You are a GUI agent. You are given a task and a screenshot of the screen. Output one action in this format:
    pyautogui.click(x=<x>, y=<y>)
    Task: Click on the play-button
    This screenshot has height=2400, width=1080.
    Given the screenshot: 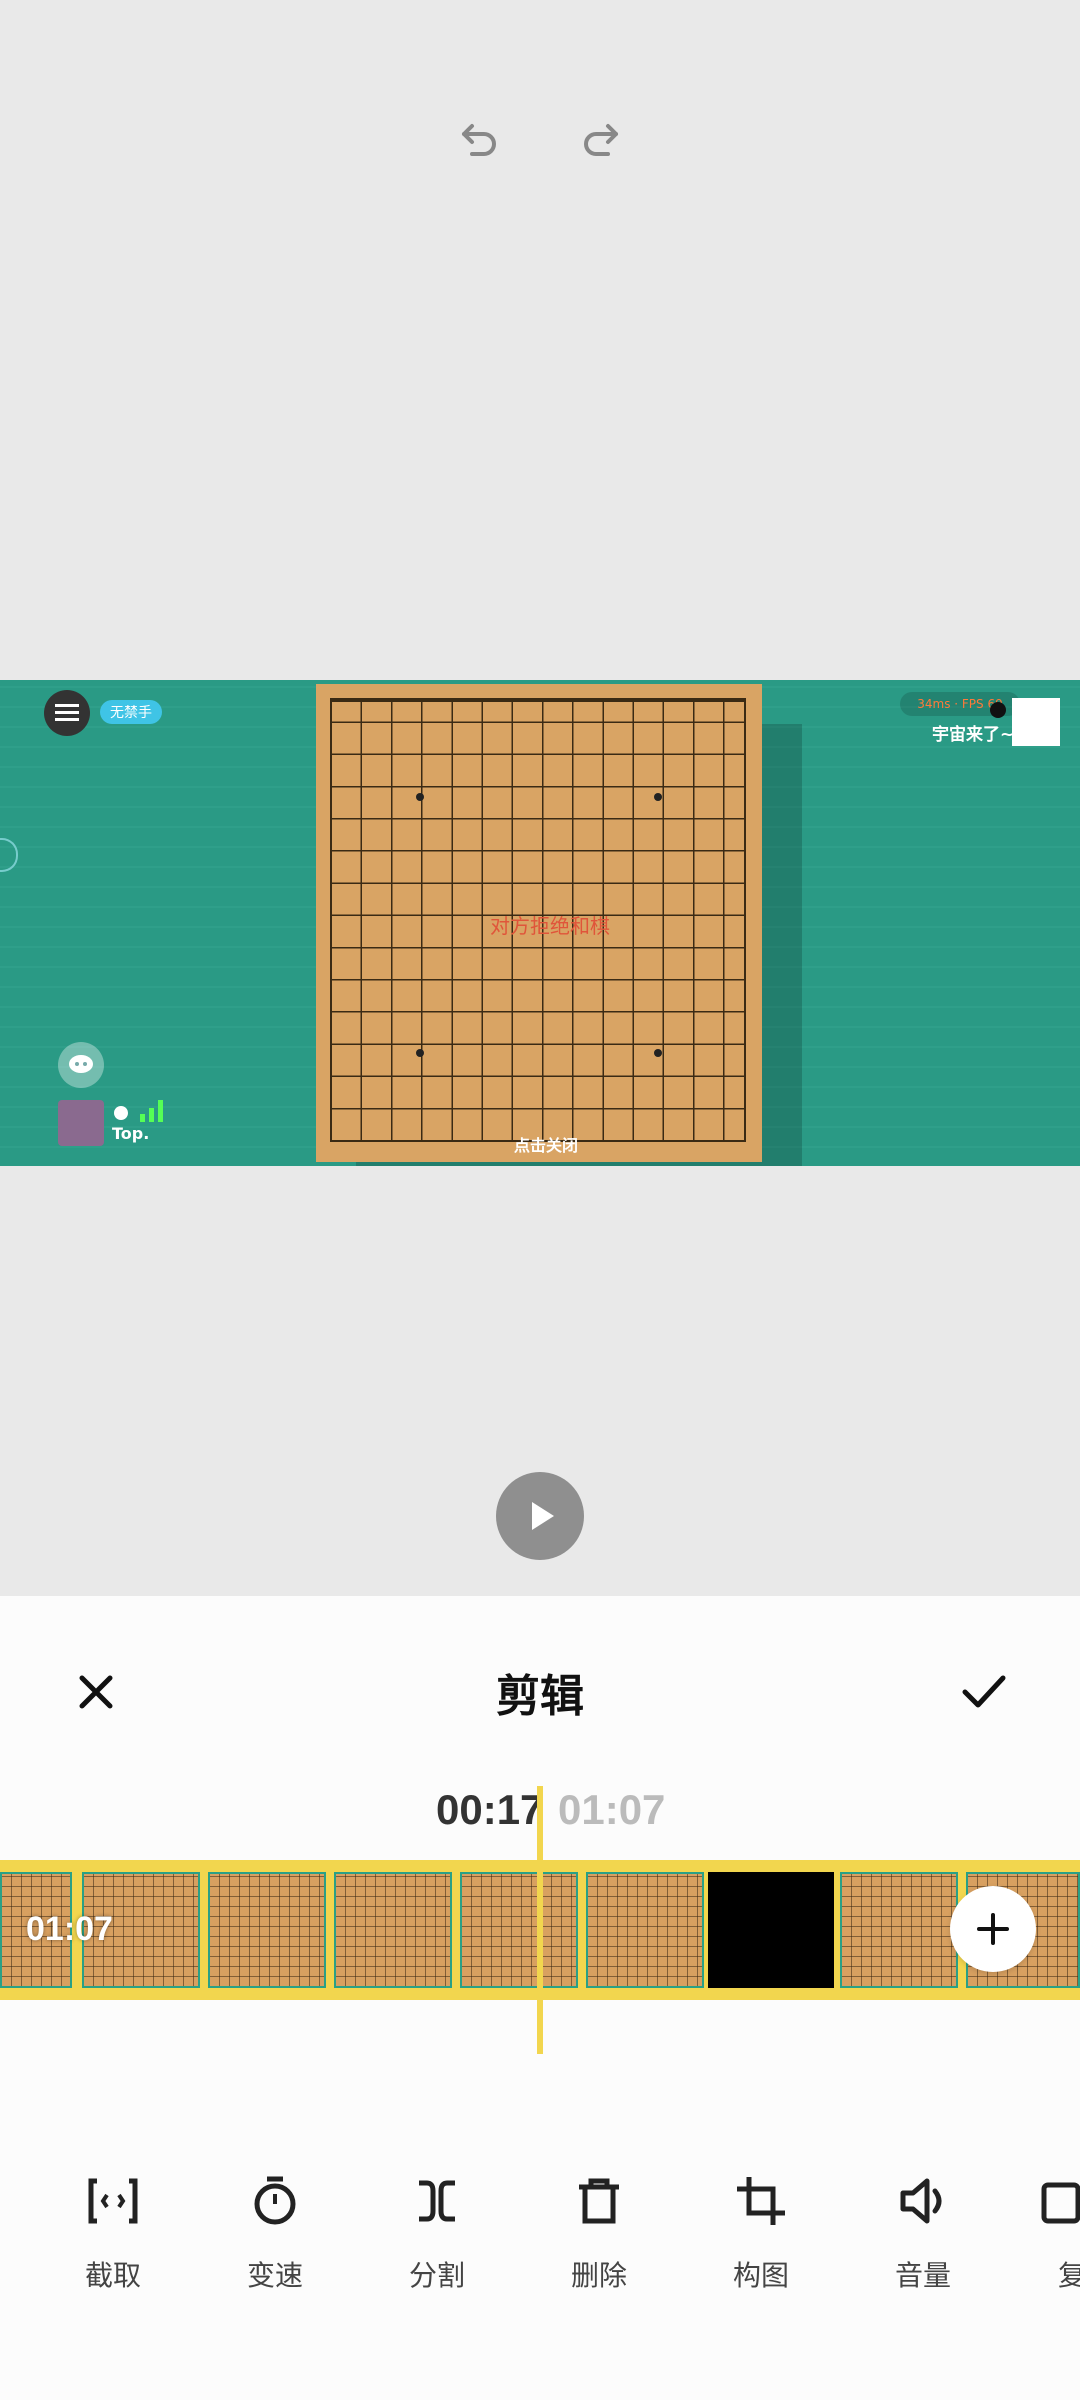 What is the action you would take?
    pyautogui.click(x=540, y=1516)
    